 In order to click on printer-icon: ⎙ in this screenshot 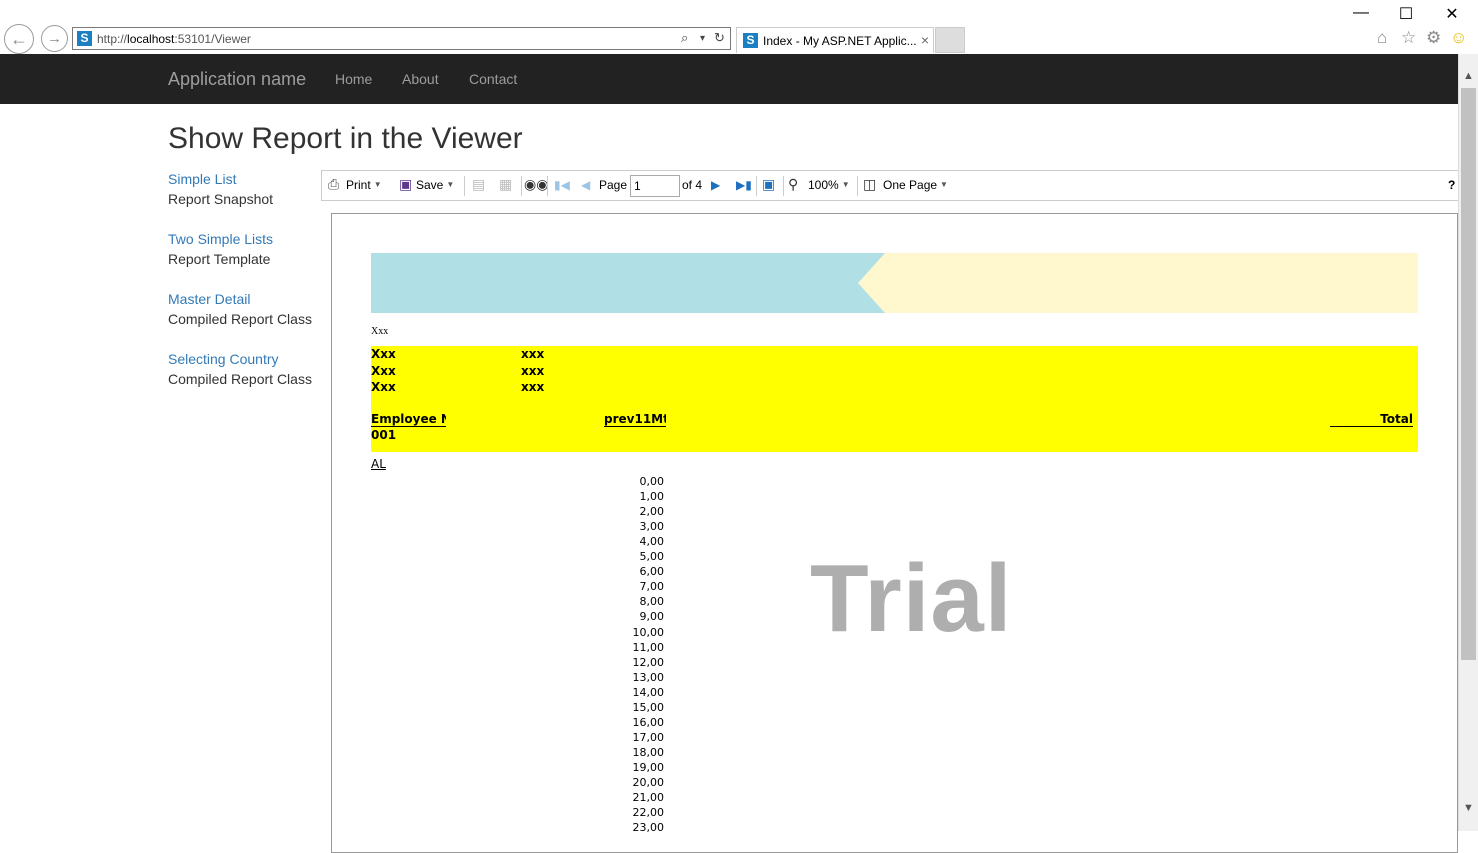, I will do `click(334, 184)`.